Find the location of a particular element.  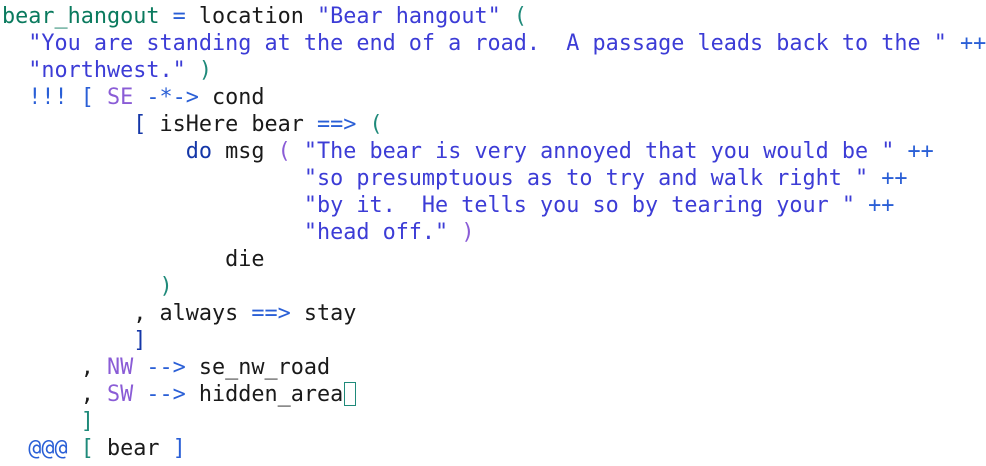

code-token-plain: hidden_area is located at coordinates (264, 394).